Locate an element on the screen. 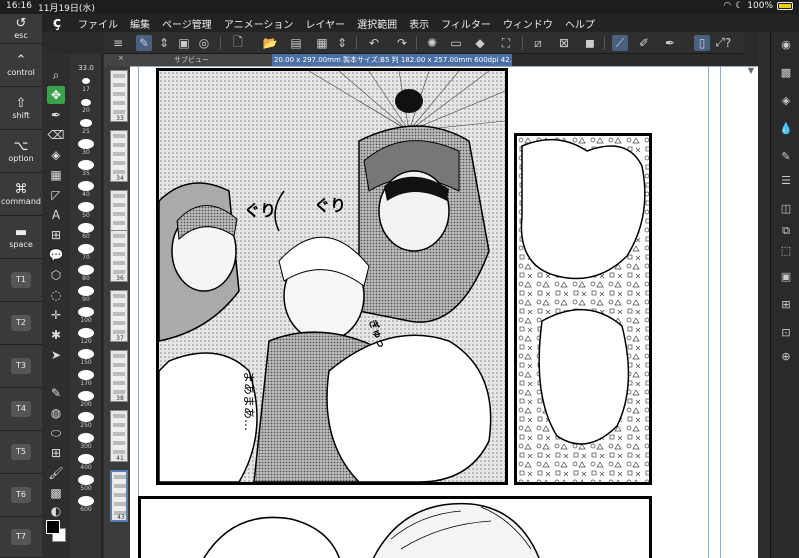 The image size is (799, 558). sub-view-close-icon: × is located at coordinates (121, 58).